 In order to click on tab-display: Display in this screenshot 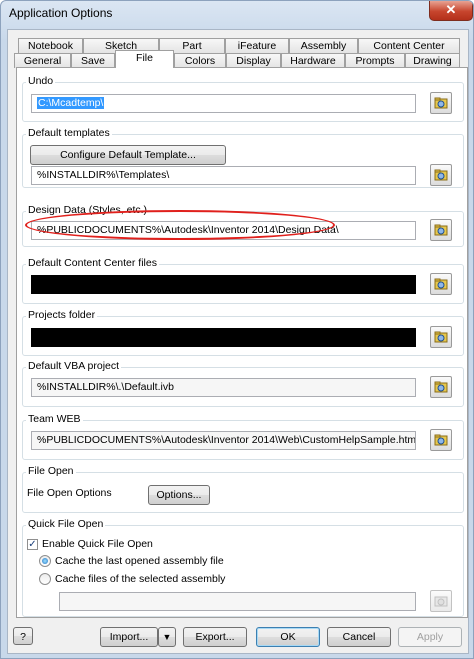, I will do `click(253, 60)`.